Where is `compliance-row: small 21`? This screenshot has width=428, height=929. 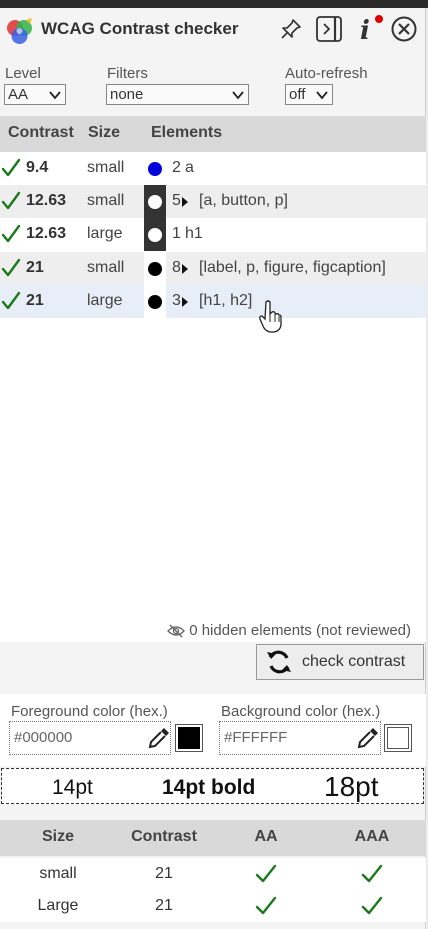
compliance-row: small 21 is located at coordinates (213, 874).